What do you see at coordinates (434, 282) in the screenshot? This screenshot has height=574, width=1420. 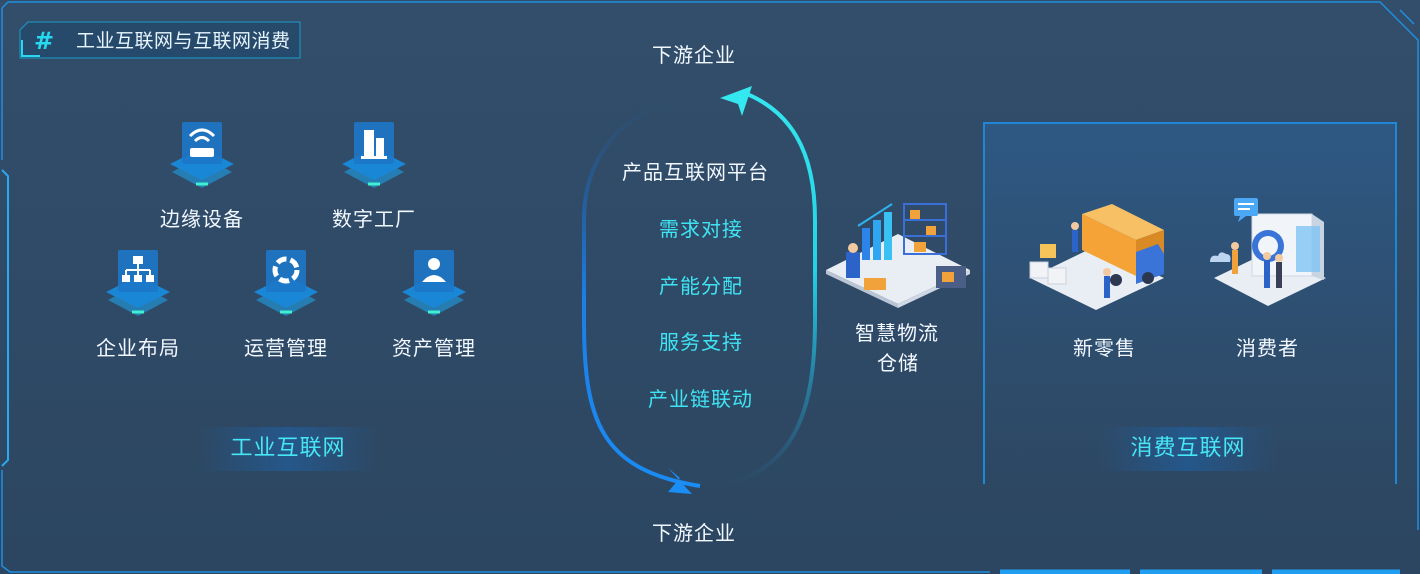 I see `person-icon` at bounding box center [434, 282].